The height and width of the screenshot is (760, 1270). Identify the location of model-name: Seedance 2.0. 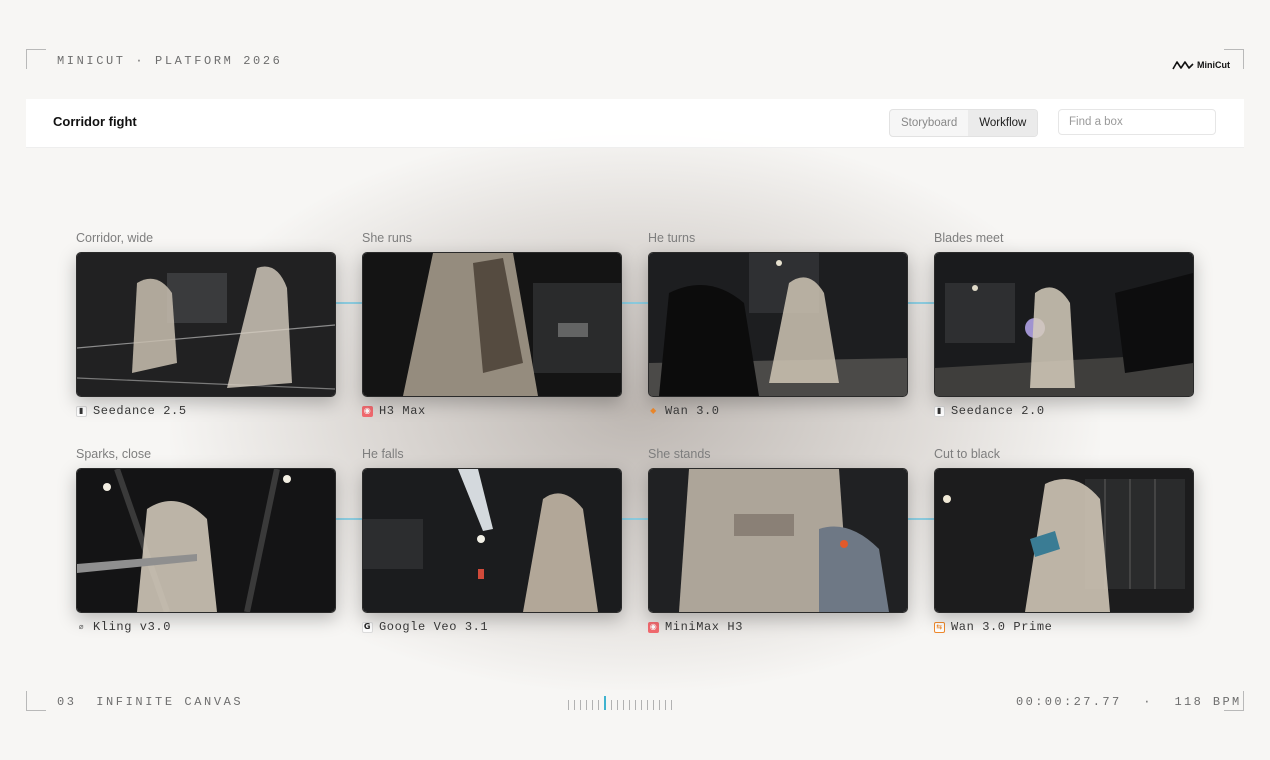
(998, 411).